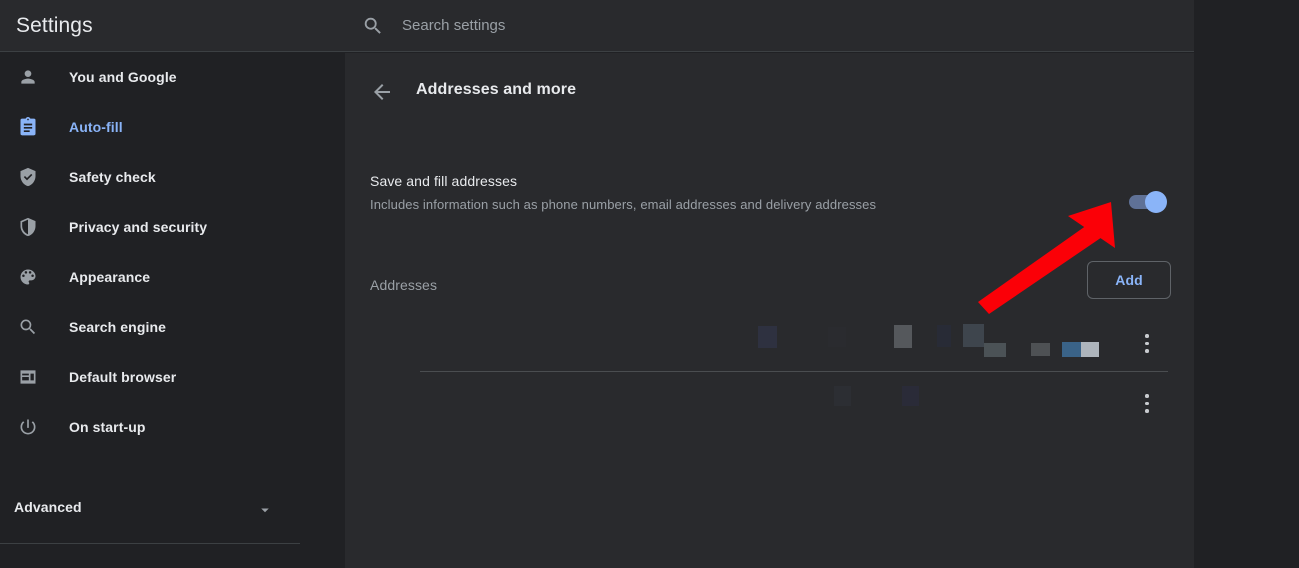  What do you see at coordinates (28, 277) in the screenshot?
I see `palette-icon` at bounding box center [28, 277].